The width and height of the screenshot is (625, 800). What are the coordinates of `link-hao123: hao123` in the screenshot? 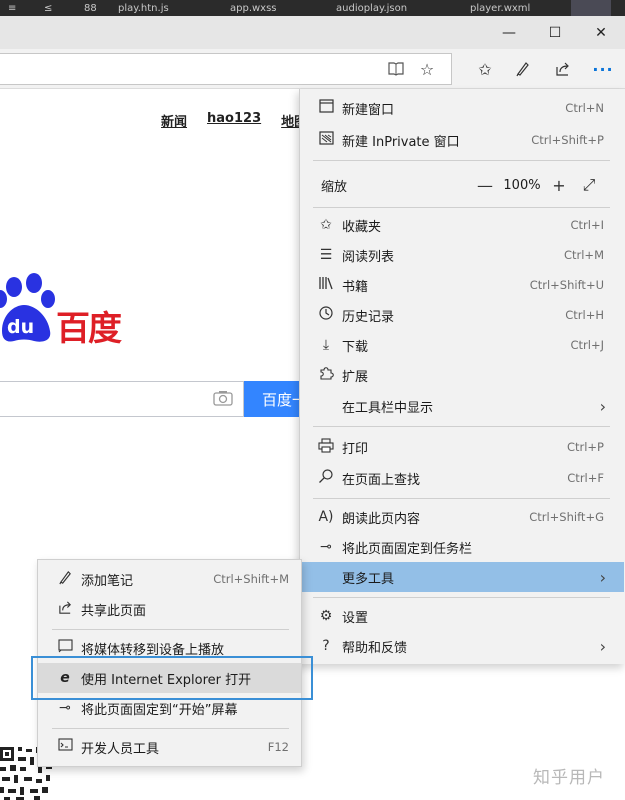 It's located at (234, 120).